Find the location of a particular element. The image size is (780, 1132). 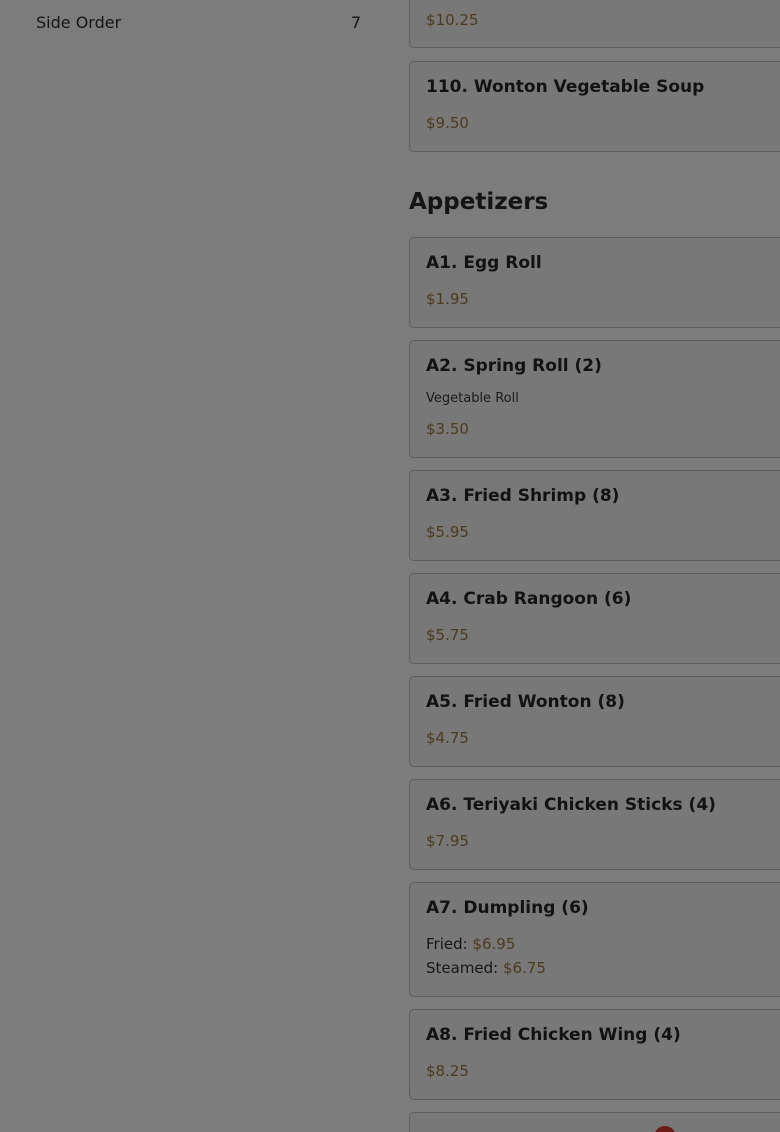

price-option-fried: Fried: $6.95 is located at coordinates (470, 944).